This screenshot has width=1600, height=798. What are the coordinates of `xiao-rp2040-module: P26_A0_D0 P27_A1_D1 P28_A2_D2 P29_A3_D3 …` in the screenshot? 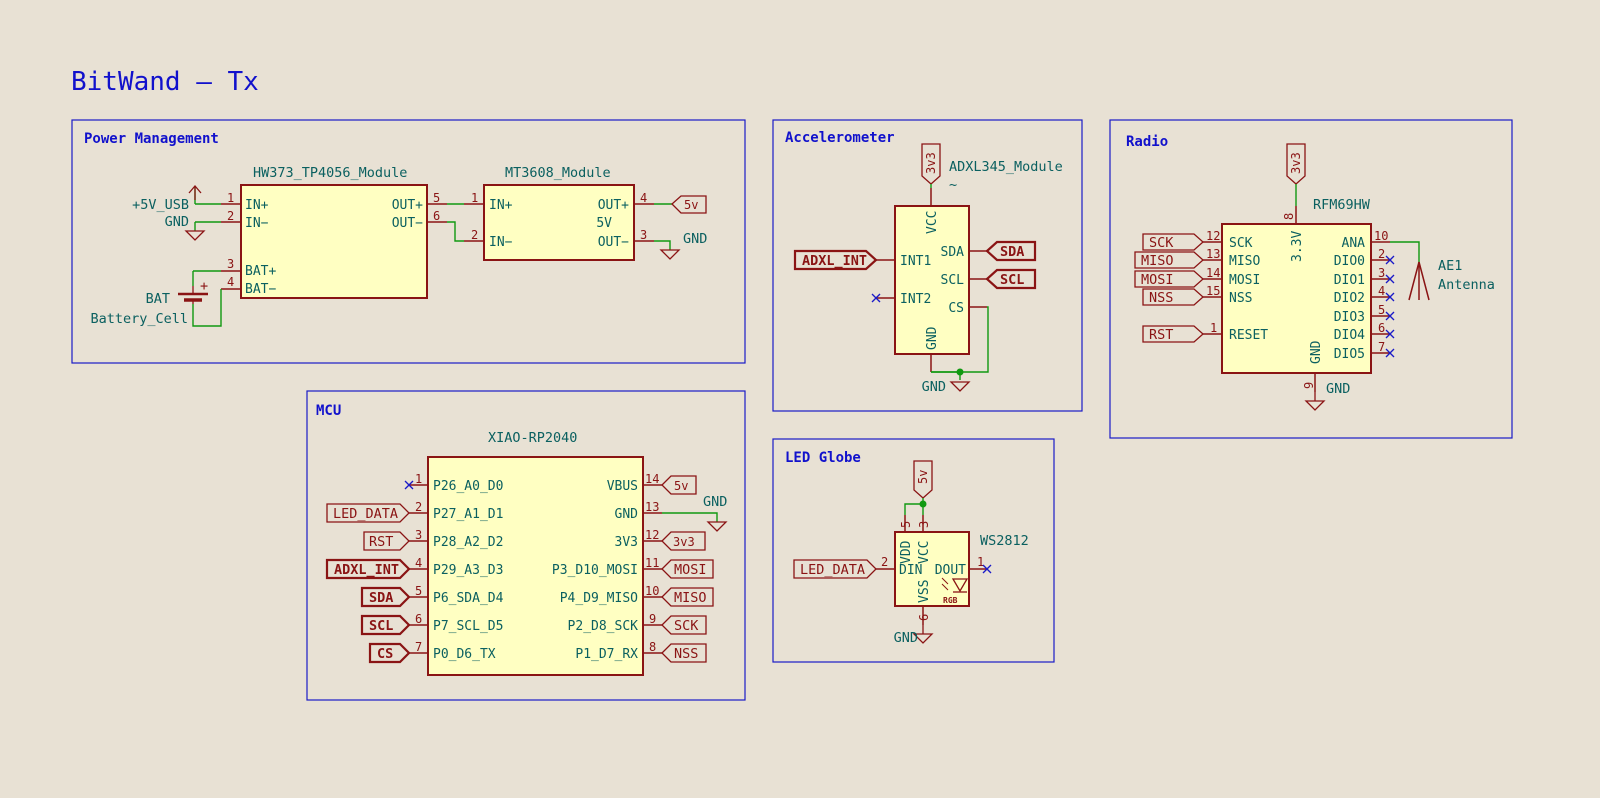 It's located at (535, 566).